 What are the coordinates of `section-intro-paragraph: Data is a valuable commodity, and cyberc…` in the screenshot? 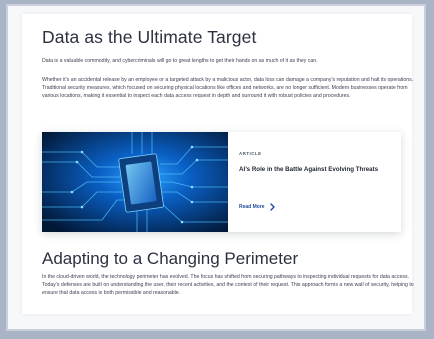 It's located at (180, 61).